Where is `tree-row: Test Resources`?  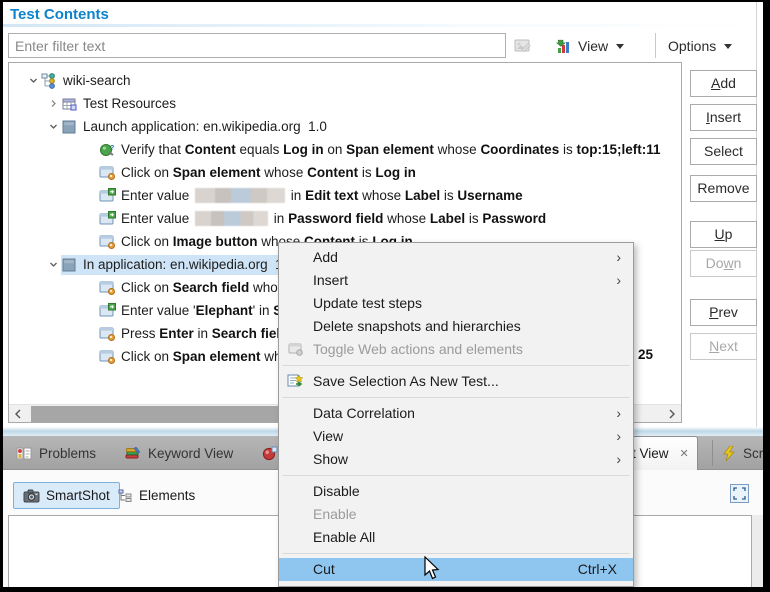
tree-row: Test Resources is located at coordinates (345, 103).